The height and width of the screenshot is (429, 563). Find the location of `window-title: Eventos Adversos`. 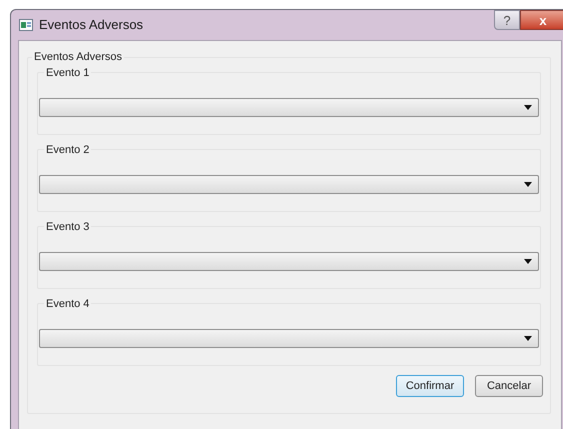

window-title: Eventos Adversos is located at coordinates (91, 25).